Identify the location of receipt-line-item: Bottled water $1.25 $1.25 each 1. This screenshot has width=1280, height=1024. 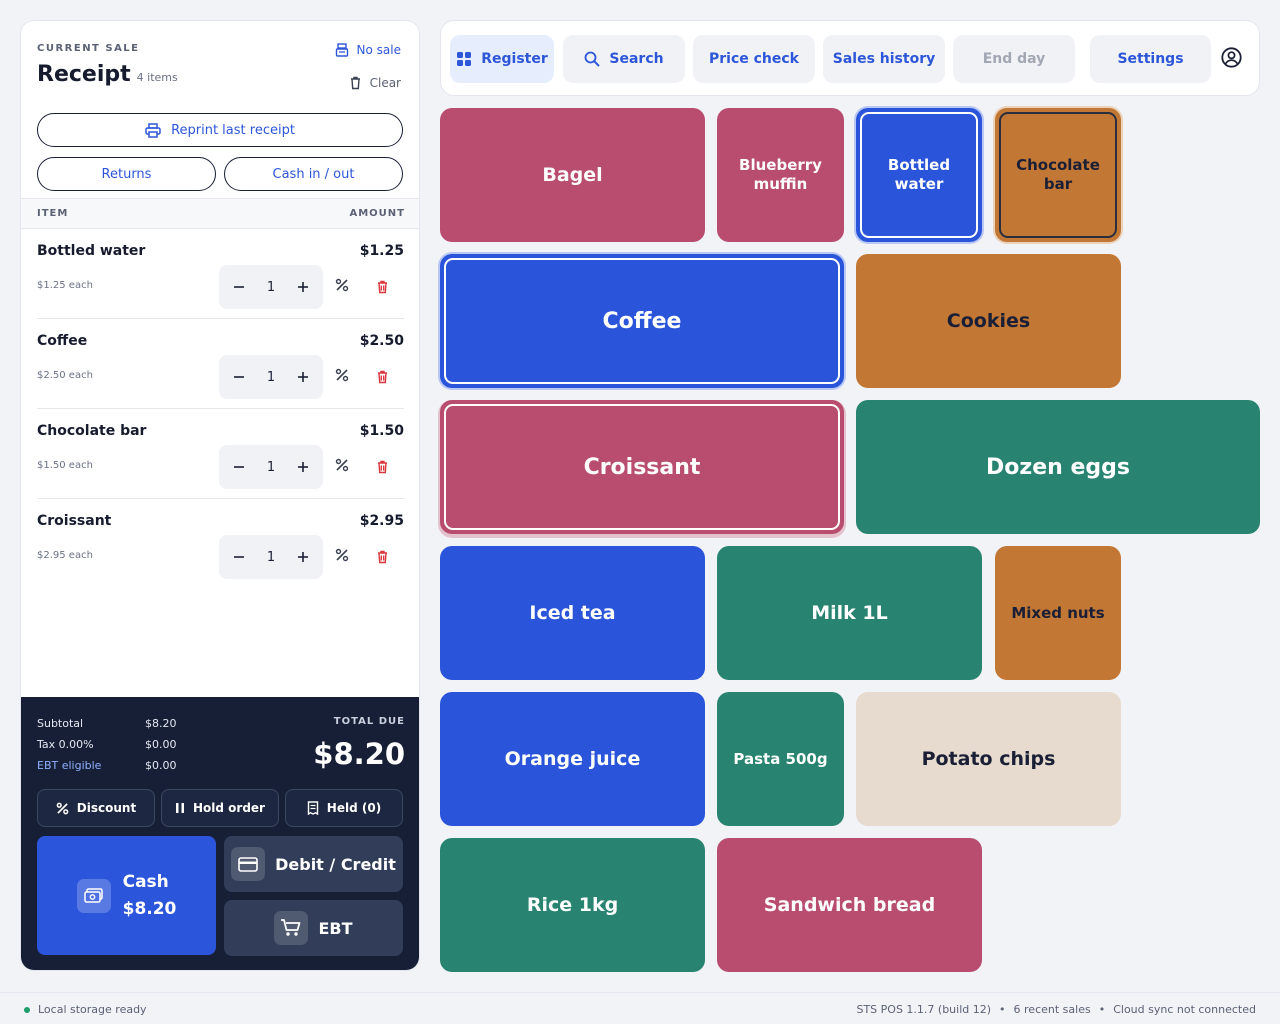
(220, 274).